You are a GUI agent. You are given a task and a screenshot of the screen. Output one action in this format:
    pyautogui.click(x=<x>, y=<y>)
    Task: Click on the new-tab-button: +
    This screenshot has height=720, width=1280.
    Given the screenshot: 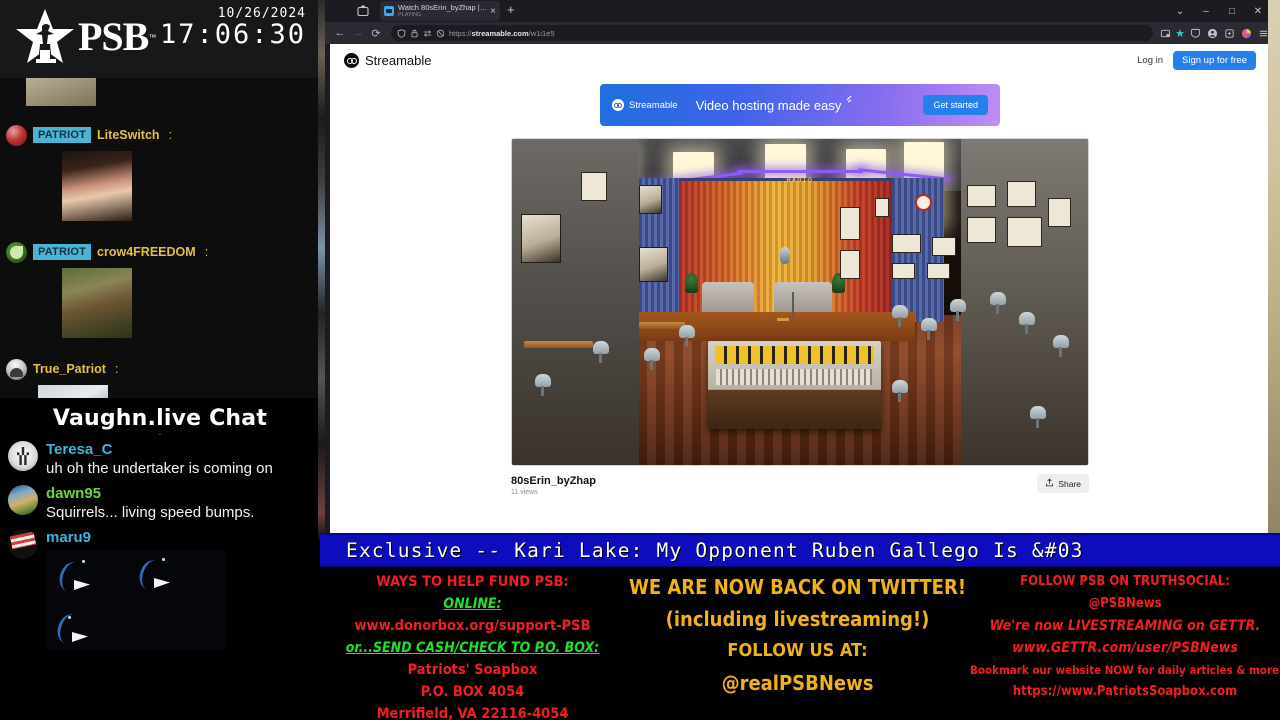 What is the action you would take?
    pyautogui.click(x=511, y=10)
    